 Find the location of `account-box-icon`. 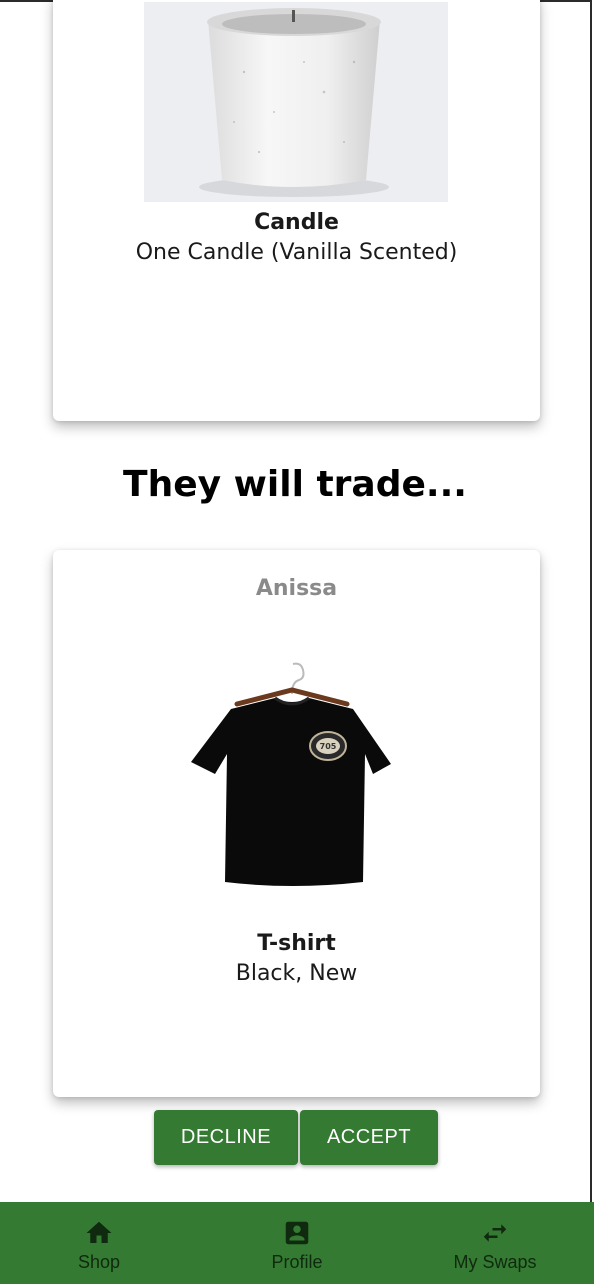

account-box-icon is located at coordinates (297, 1233).